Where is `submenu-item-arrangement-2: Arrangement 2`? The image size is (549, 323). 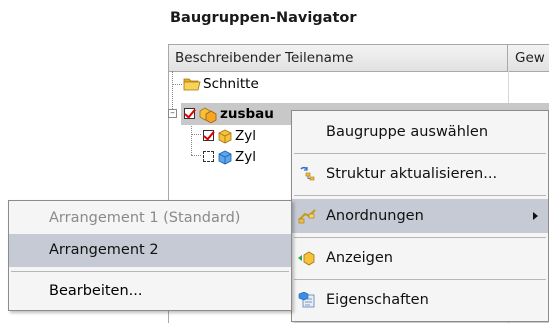
submenu-item-arrangement-2: Arrangement 2 is located at coordinates (150, 250).